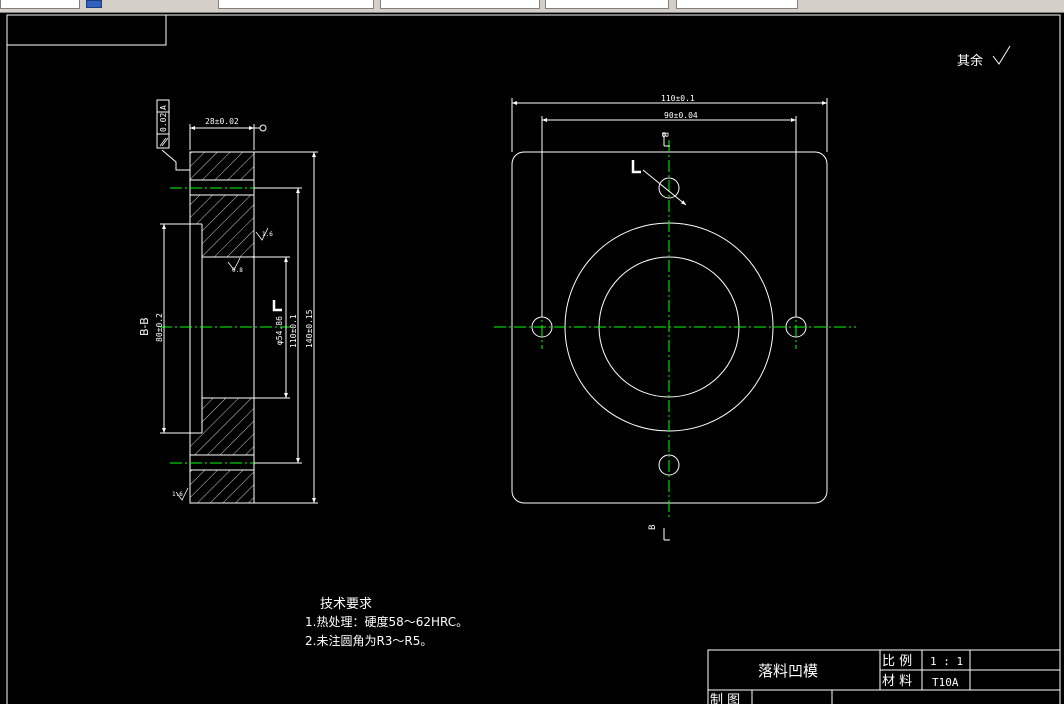 This screenshot has height=704, width=1064. Describe the element at coordinates (346, 604) in the screenshot. I see `tech-req-title: 技术要求` at that location.